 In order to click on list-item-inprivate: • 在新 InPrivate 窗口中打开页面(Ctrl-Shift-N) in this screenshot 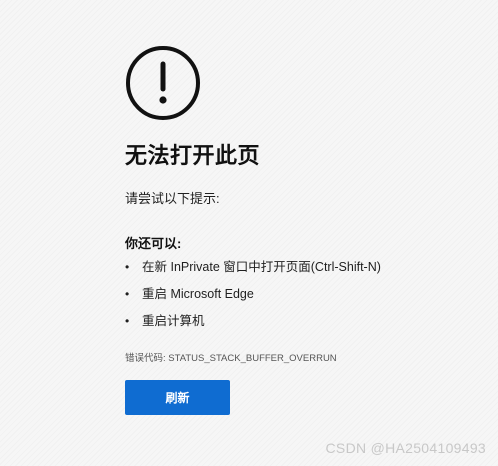, I will do `click(253, 271)`.